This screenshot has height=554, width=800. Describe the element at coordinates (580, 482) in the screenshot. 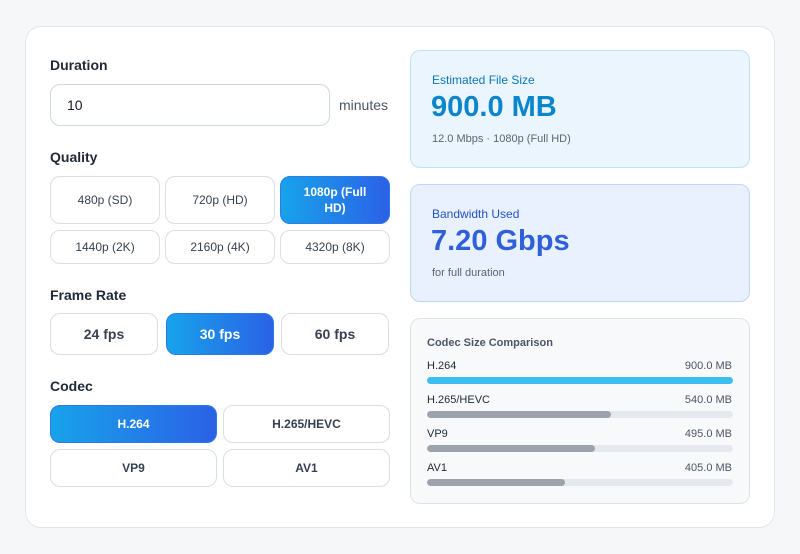

I see `comparison-track-av1` at that location.